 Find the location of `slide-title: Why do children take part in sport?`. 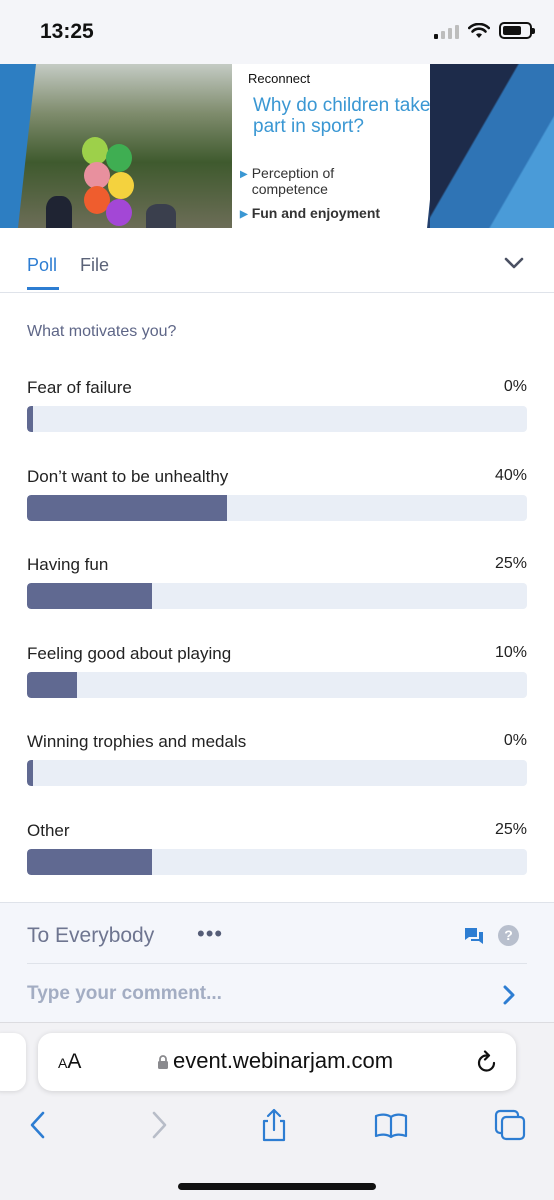

slide-title: Why do children take part in sport? is located at coordinates (342, 116).